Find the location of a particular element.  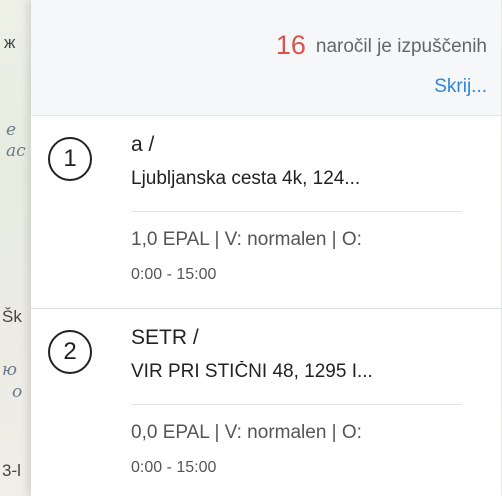

order-number-badge: 2 is located at coordinates (70, 352).